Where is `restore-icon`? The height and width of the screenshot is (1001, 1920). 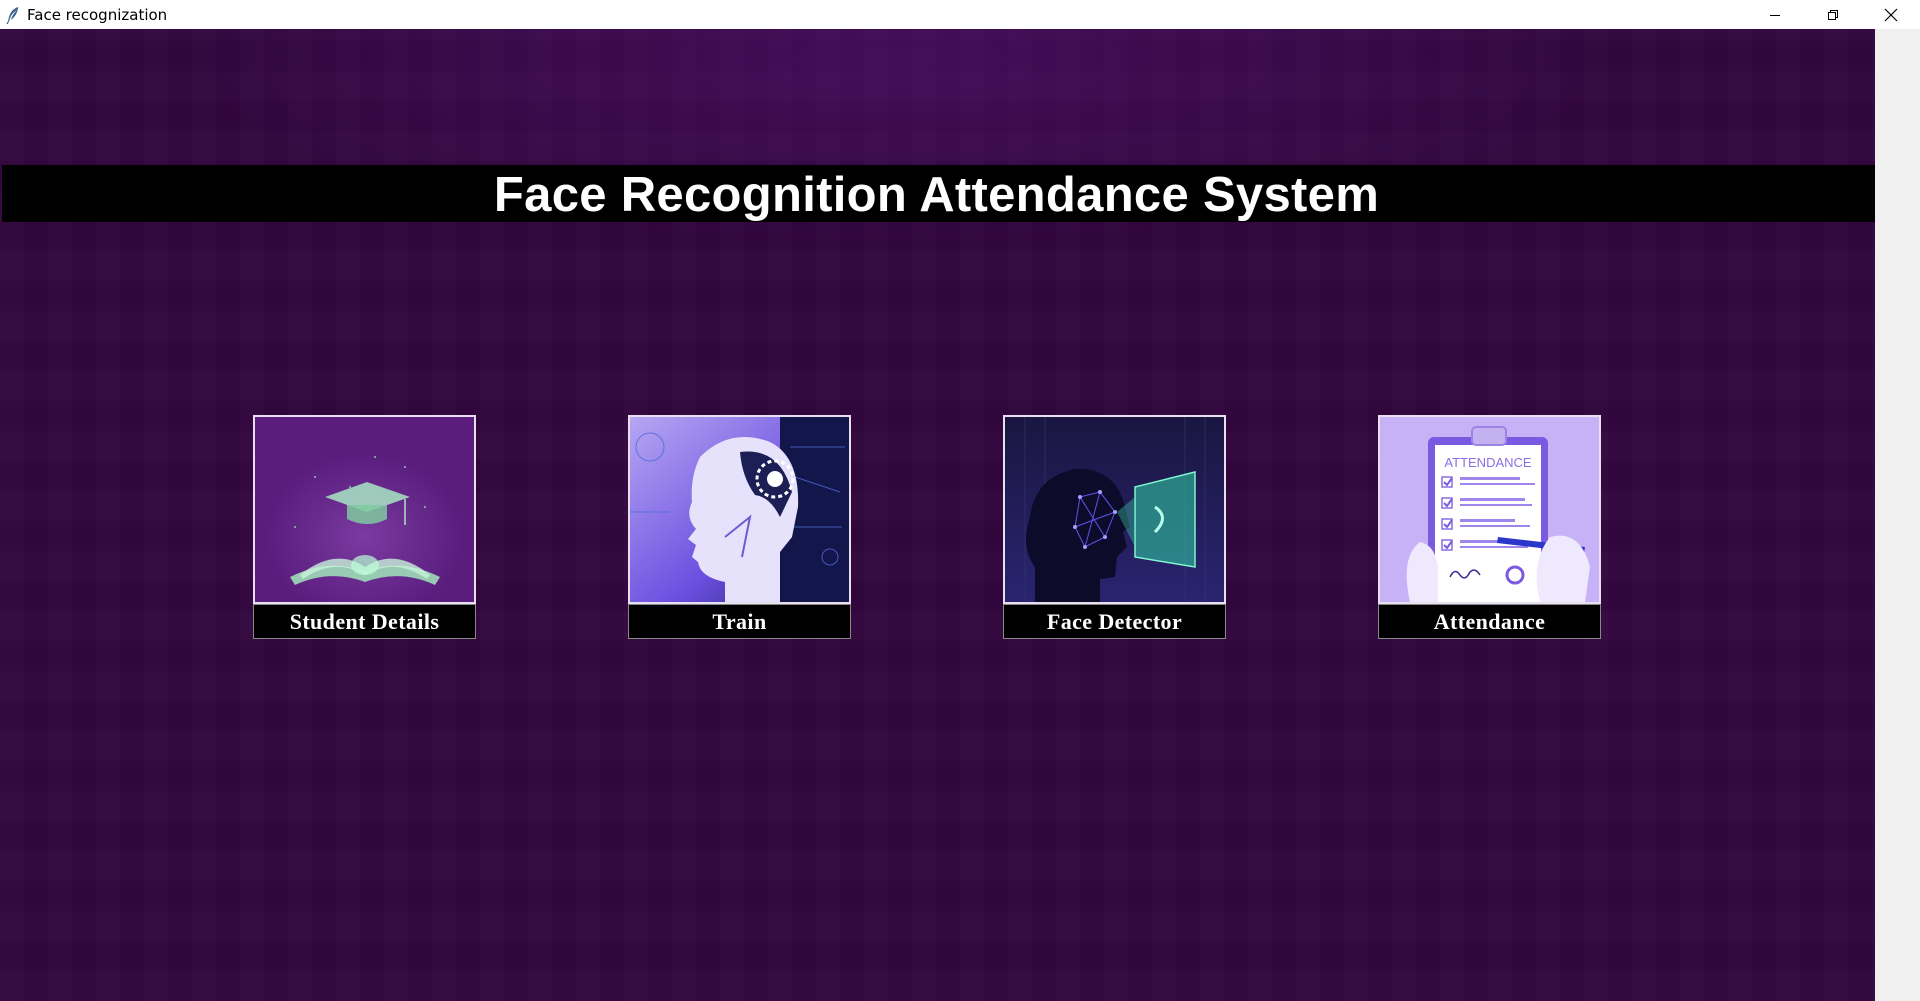
restore-icon is located at coordinates (1833, 14).